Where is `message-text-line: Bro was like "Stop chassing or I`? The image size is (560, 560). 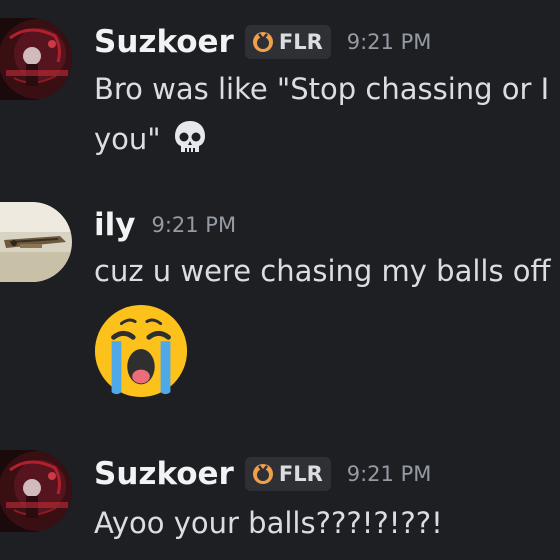 message-text-line: Bro was like "Stop chassing or I is located at coordinates (322, 89).